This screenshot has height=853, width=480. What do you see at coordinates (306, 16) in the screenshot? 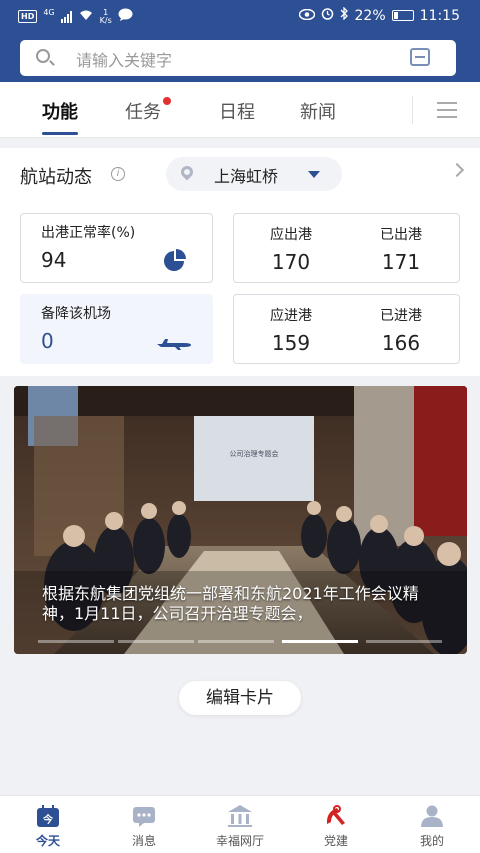
I see `eye-icon` at bounding box center [306, 16].